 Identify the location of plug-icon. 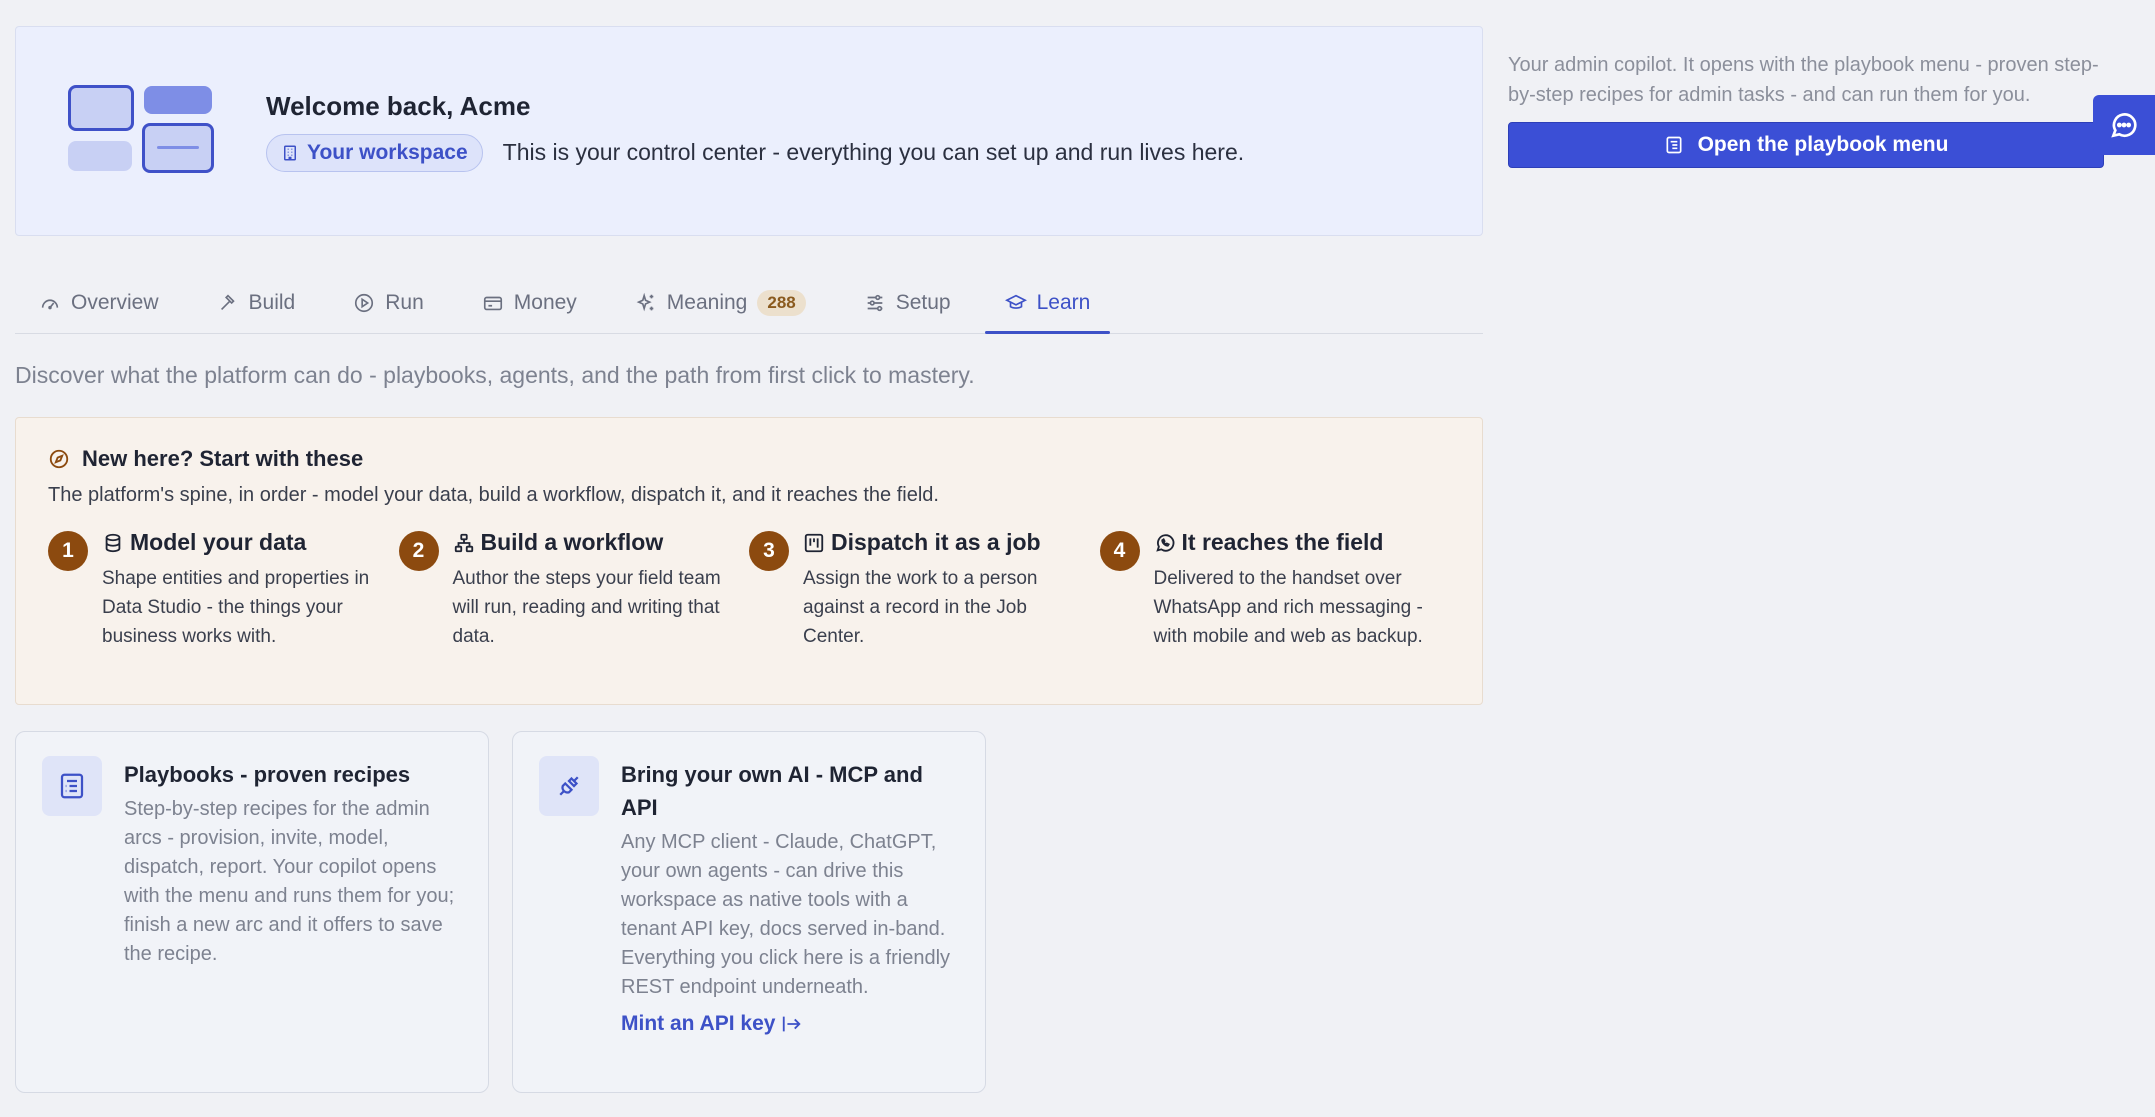
(569, 786).